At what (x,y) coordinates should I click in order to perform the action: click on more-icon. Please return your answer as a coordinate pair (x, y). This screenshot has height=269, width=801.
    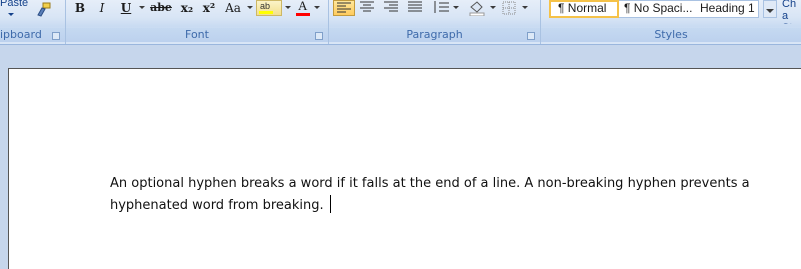
    Looking at the image, I should click on (770, 11).